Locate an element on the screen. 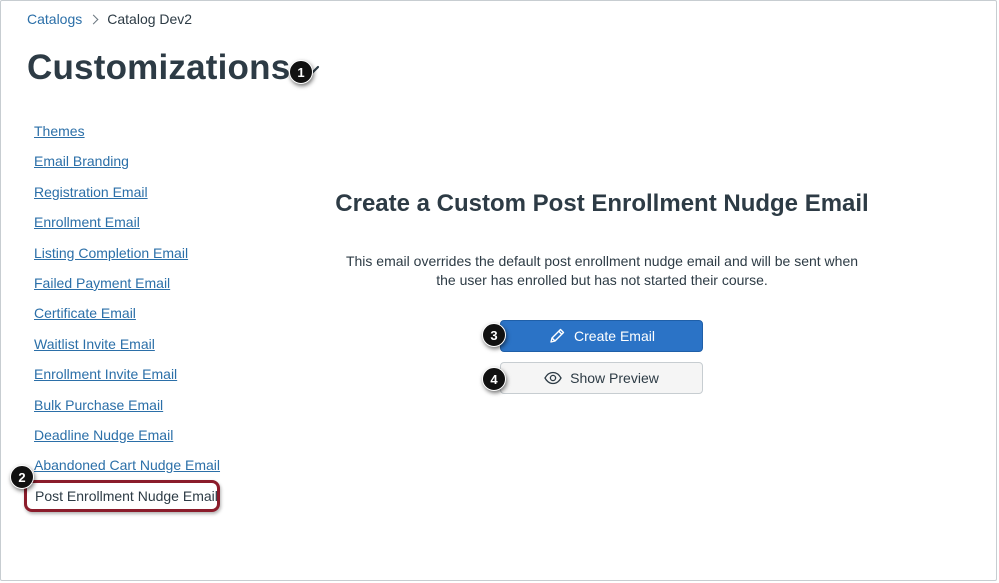 The width and height of the screenshot is (999, 583). sidebar-item-enrollment-invite-email: Enrollment Invite Email is located at coordinates (134, 379).